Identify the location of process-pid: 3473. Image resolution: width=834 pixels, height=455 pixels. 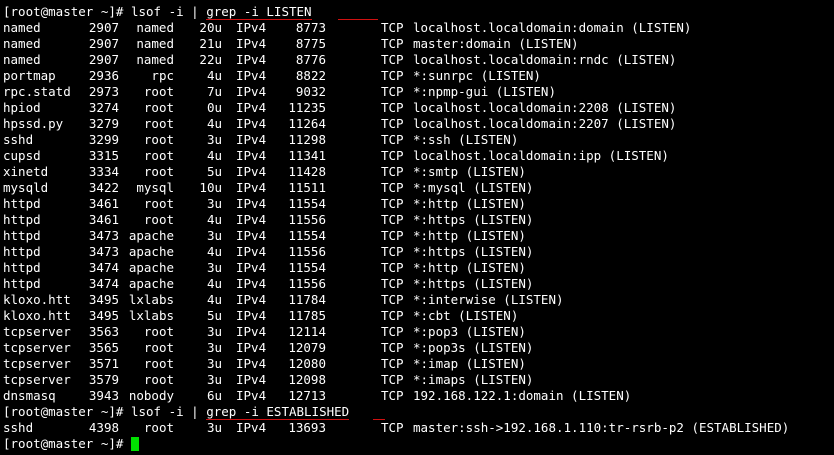
(103, 251).